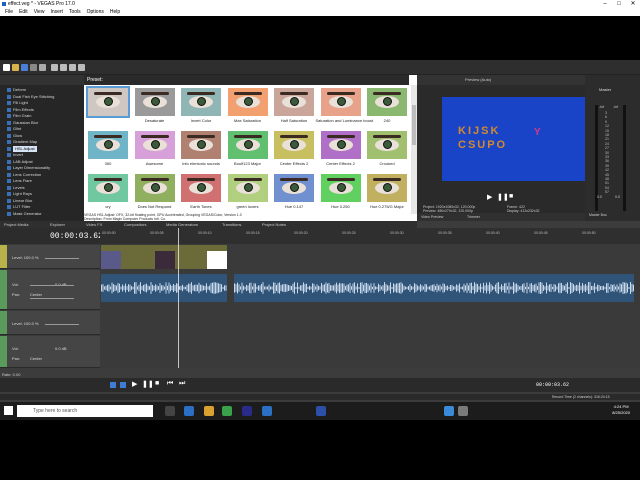 The width and height of the screenshot is (640, 480). I want to click on file-explorer-icon, so click(209, 411).